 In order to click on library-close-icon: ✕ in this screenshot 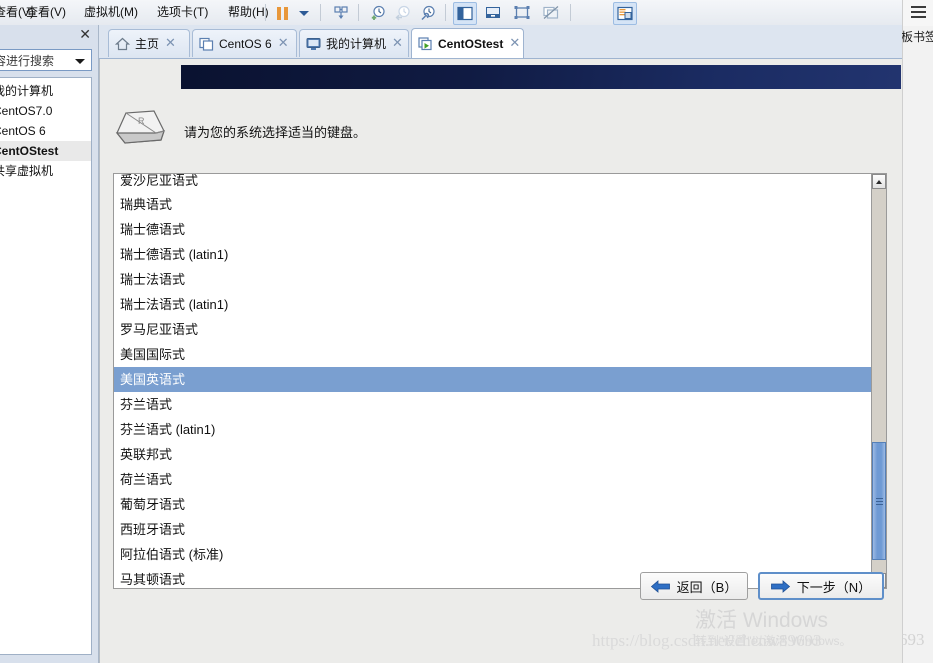, I will do `click(85, 35)`.